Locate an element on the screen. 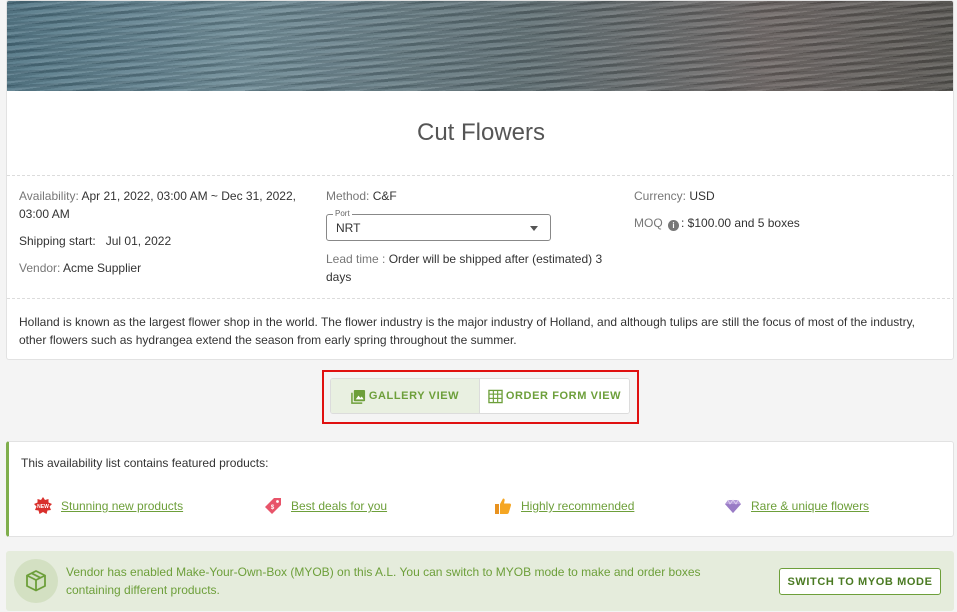  banner-image is located at coordinates (480, 46).